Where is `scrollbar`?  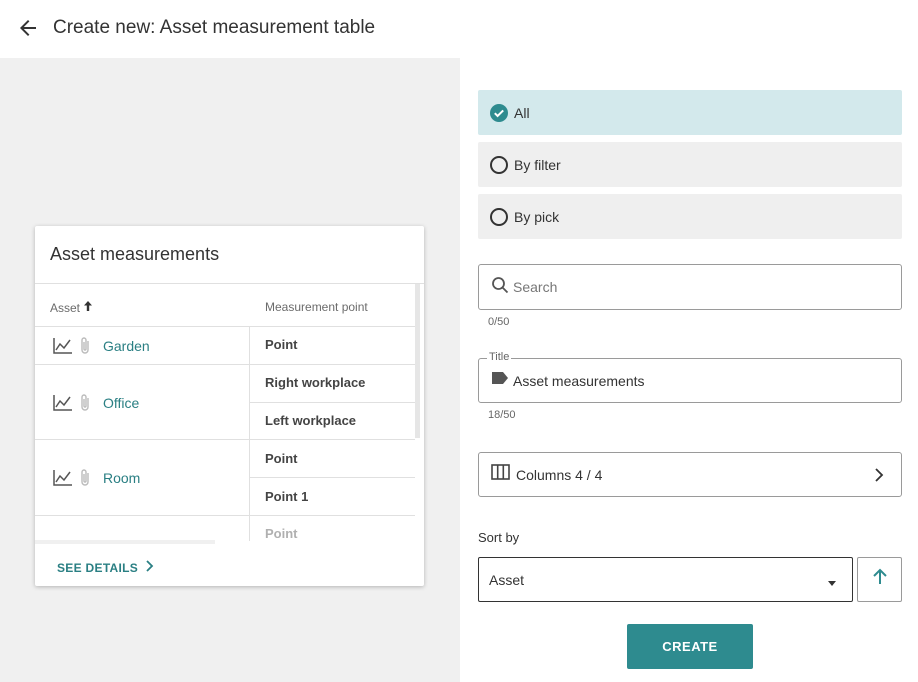
scrollbar is located at coordinates (417, 361).